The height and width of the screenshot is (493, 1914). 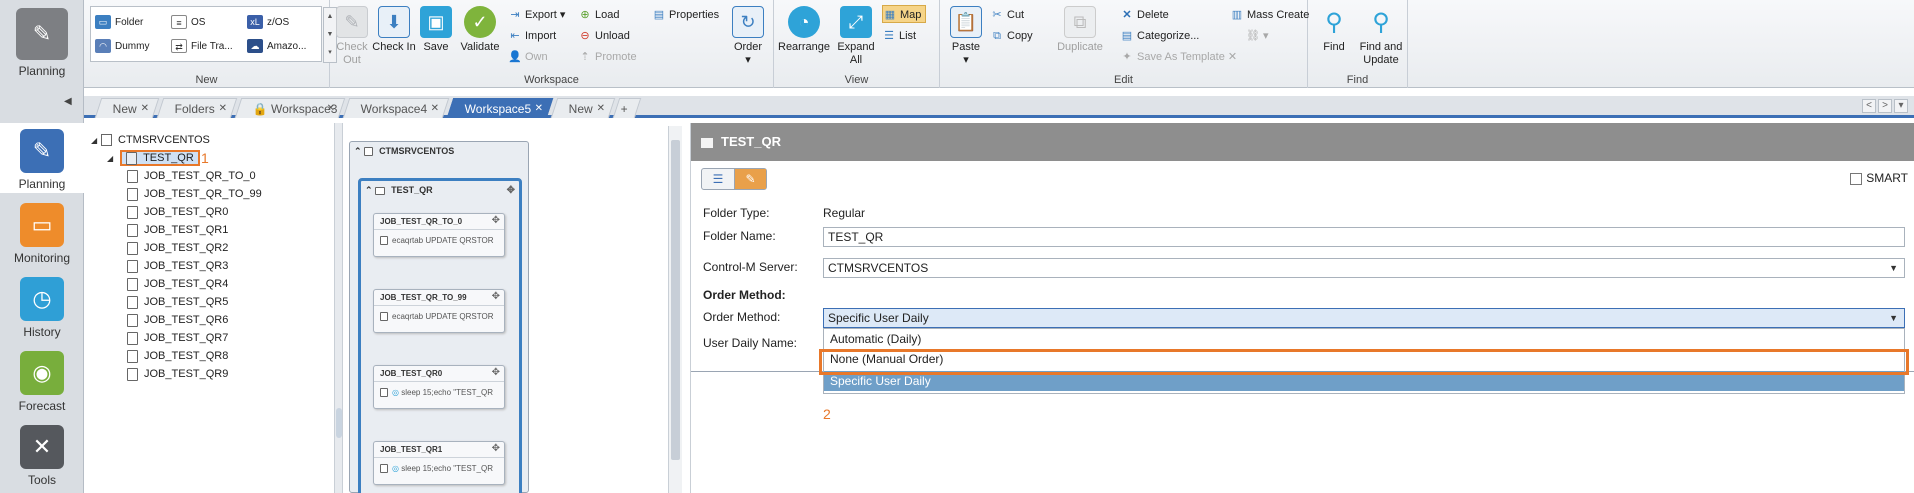 What do you see at coordinates (186, 212) in the screenshot?
I see `tree-job-label: JOB_TEST_QR0` at bounding box center [186, 212].